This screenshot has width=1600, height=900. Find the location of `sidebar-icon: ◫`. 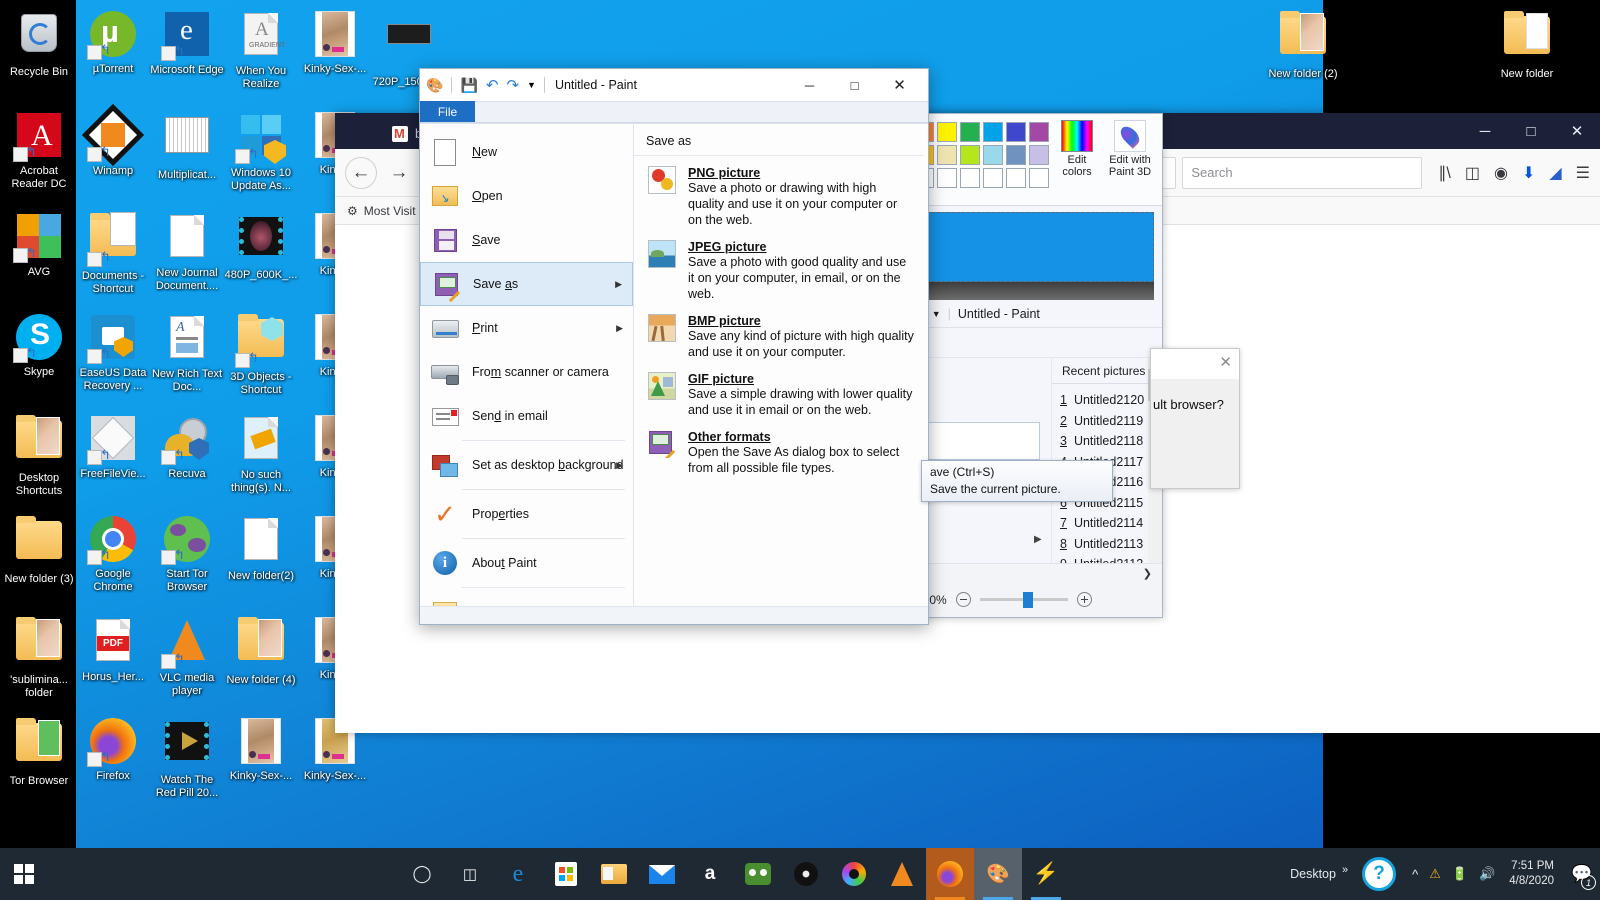

sidebar-icon: ◫ is located at coordinates (1472, 173).